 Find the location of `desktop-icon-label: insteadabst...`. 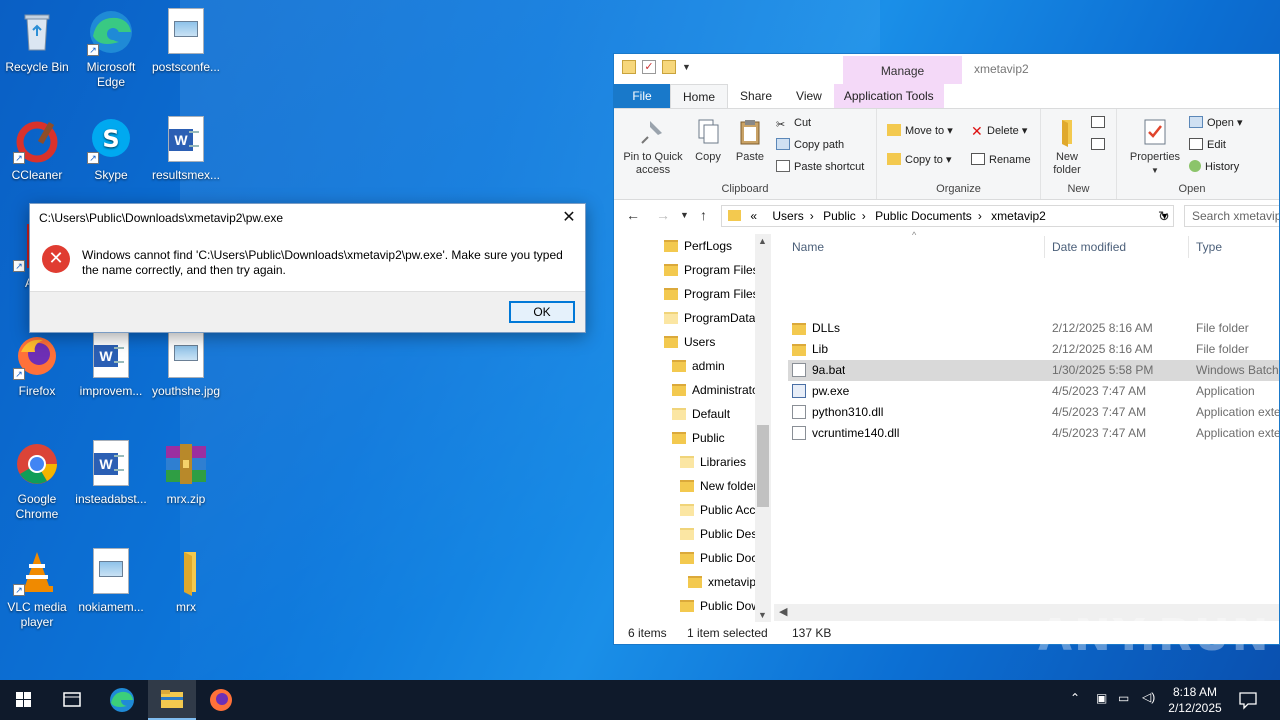

desktop-icon-label: insteadabst... is located at coordinates (111, 499).